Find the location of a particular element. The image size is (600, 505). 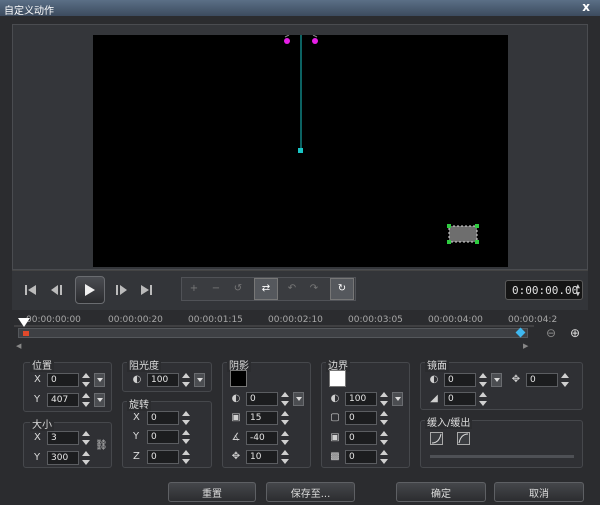

play-icon is located at coordinates (90, 290).